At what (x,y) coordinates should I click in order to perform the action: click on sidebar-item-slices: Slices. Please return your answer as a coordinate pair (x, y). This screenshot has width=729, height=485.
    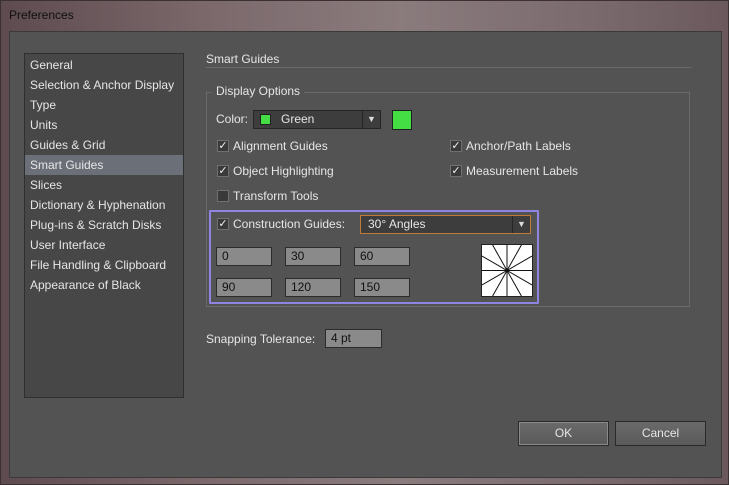
    Looking at the image, I should click on (104, 185).